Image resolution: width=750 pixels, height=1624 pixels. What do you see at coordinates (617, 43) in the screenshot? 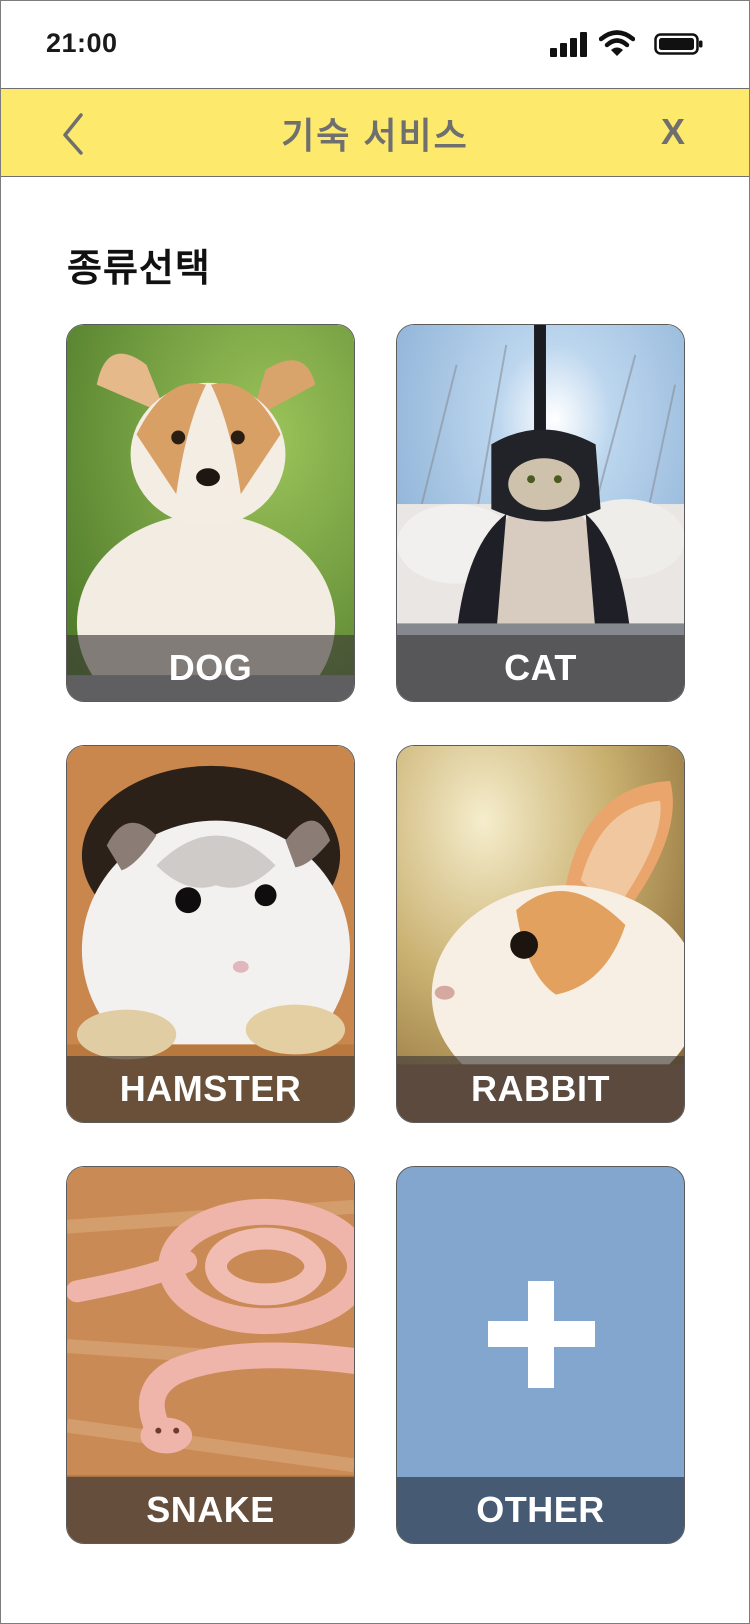
I see `wifi-icon` at bounding box center [617, 43].